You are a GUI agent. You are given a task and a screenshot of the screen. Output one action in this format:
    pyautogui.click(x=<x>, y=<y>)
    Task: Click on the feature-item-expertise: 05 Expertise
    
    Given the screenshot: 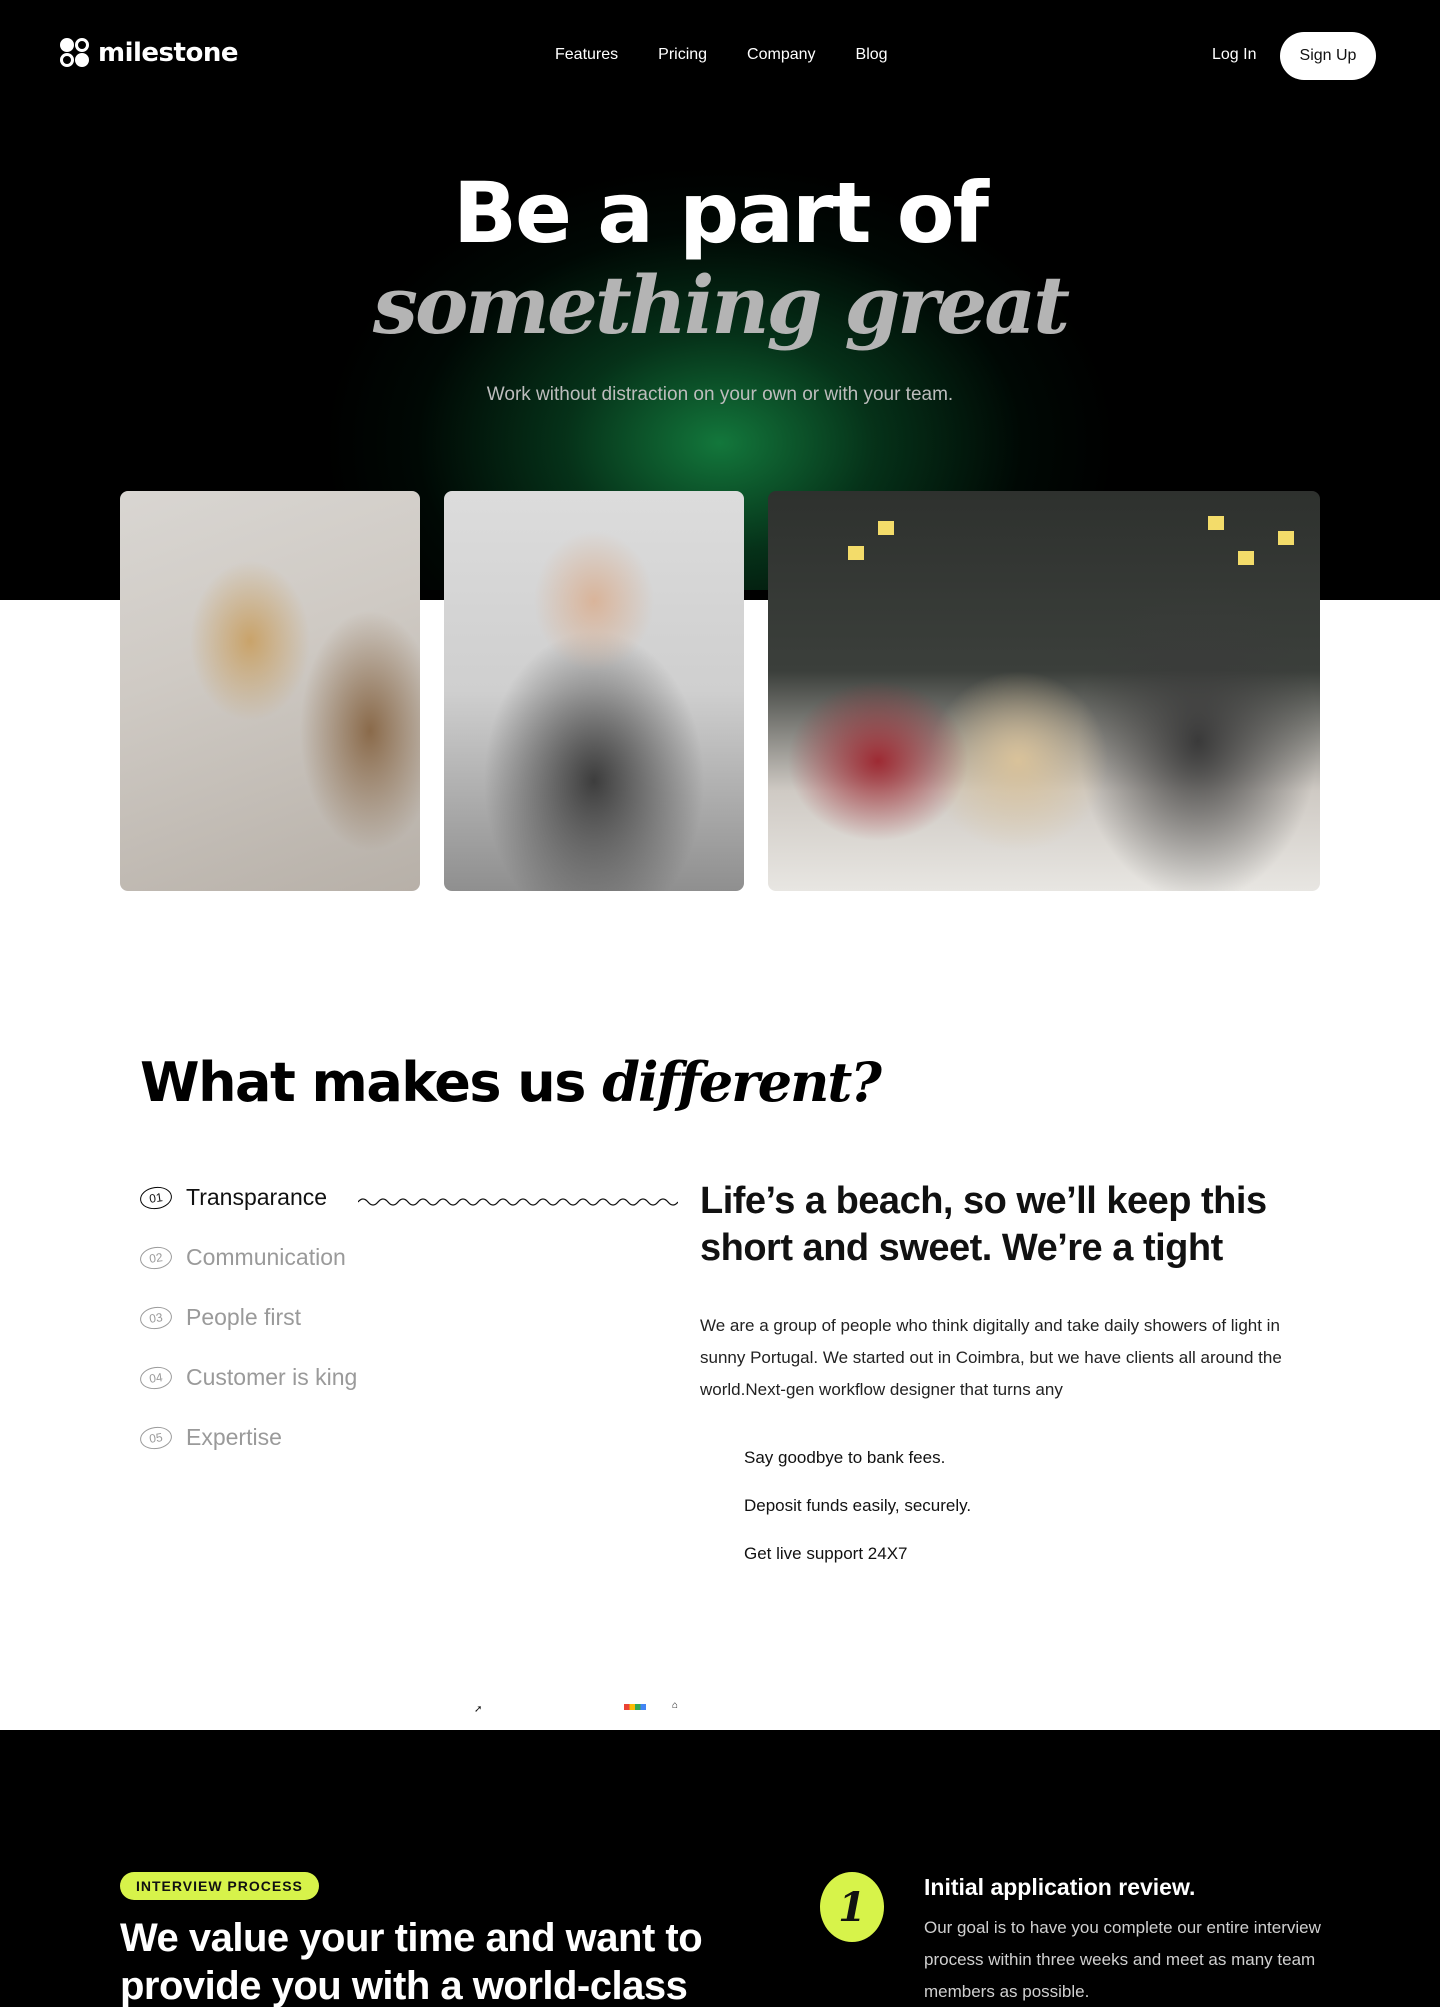 What is the action you would take?
    pyautogui.click(x=210, y=1437)
    